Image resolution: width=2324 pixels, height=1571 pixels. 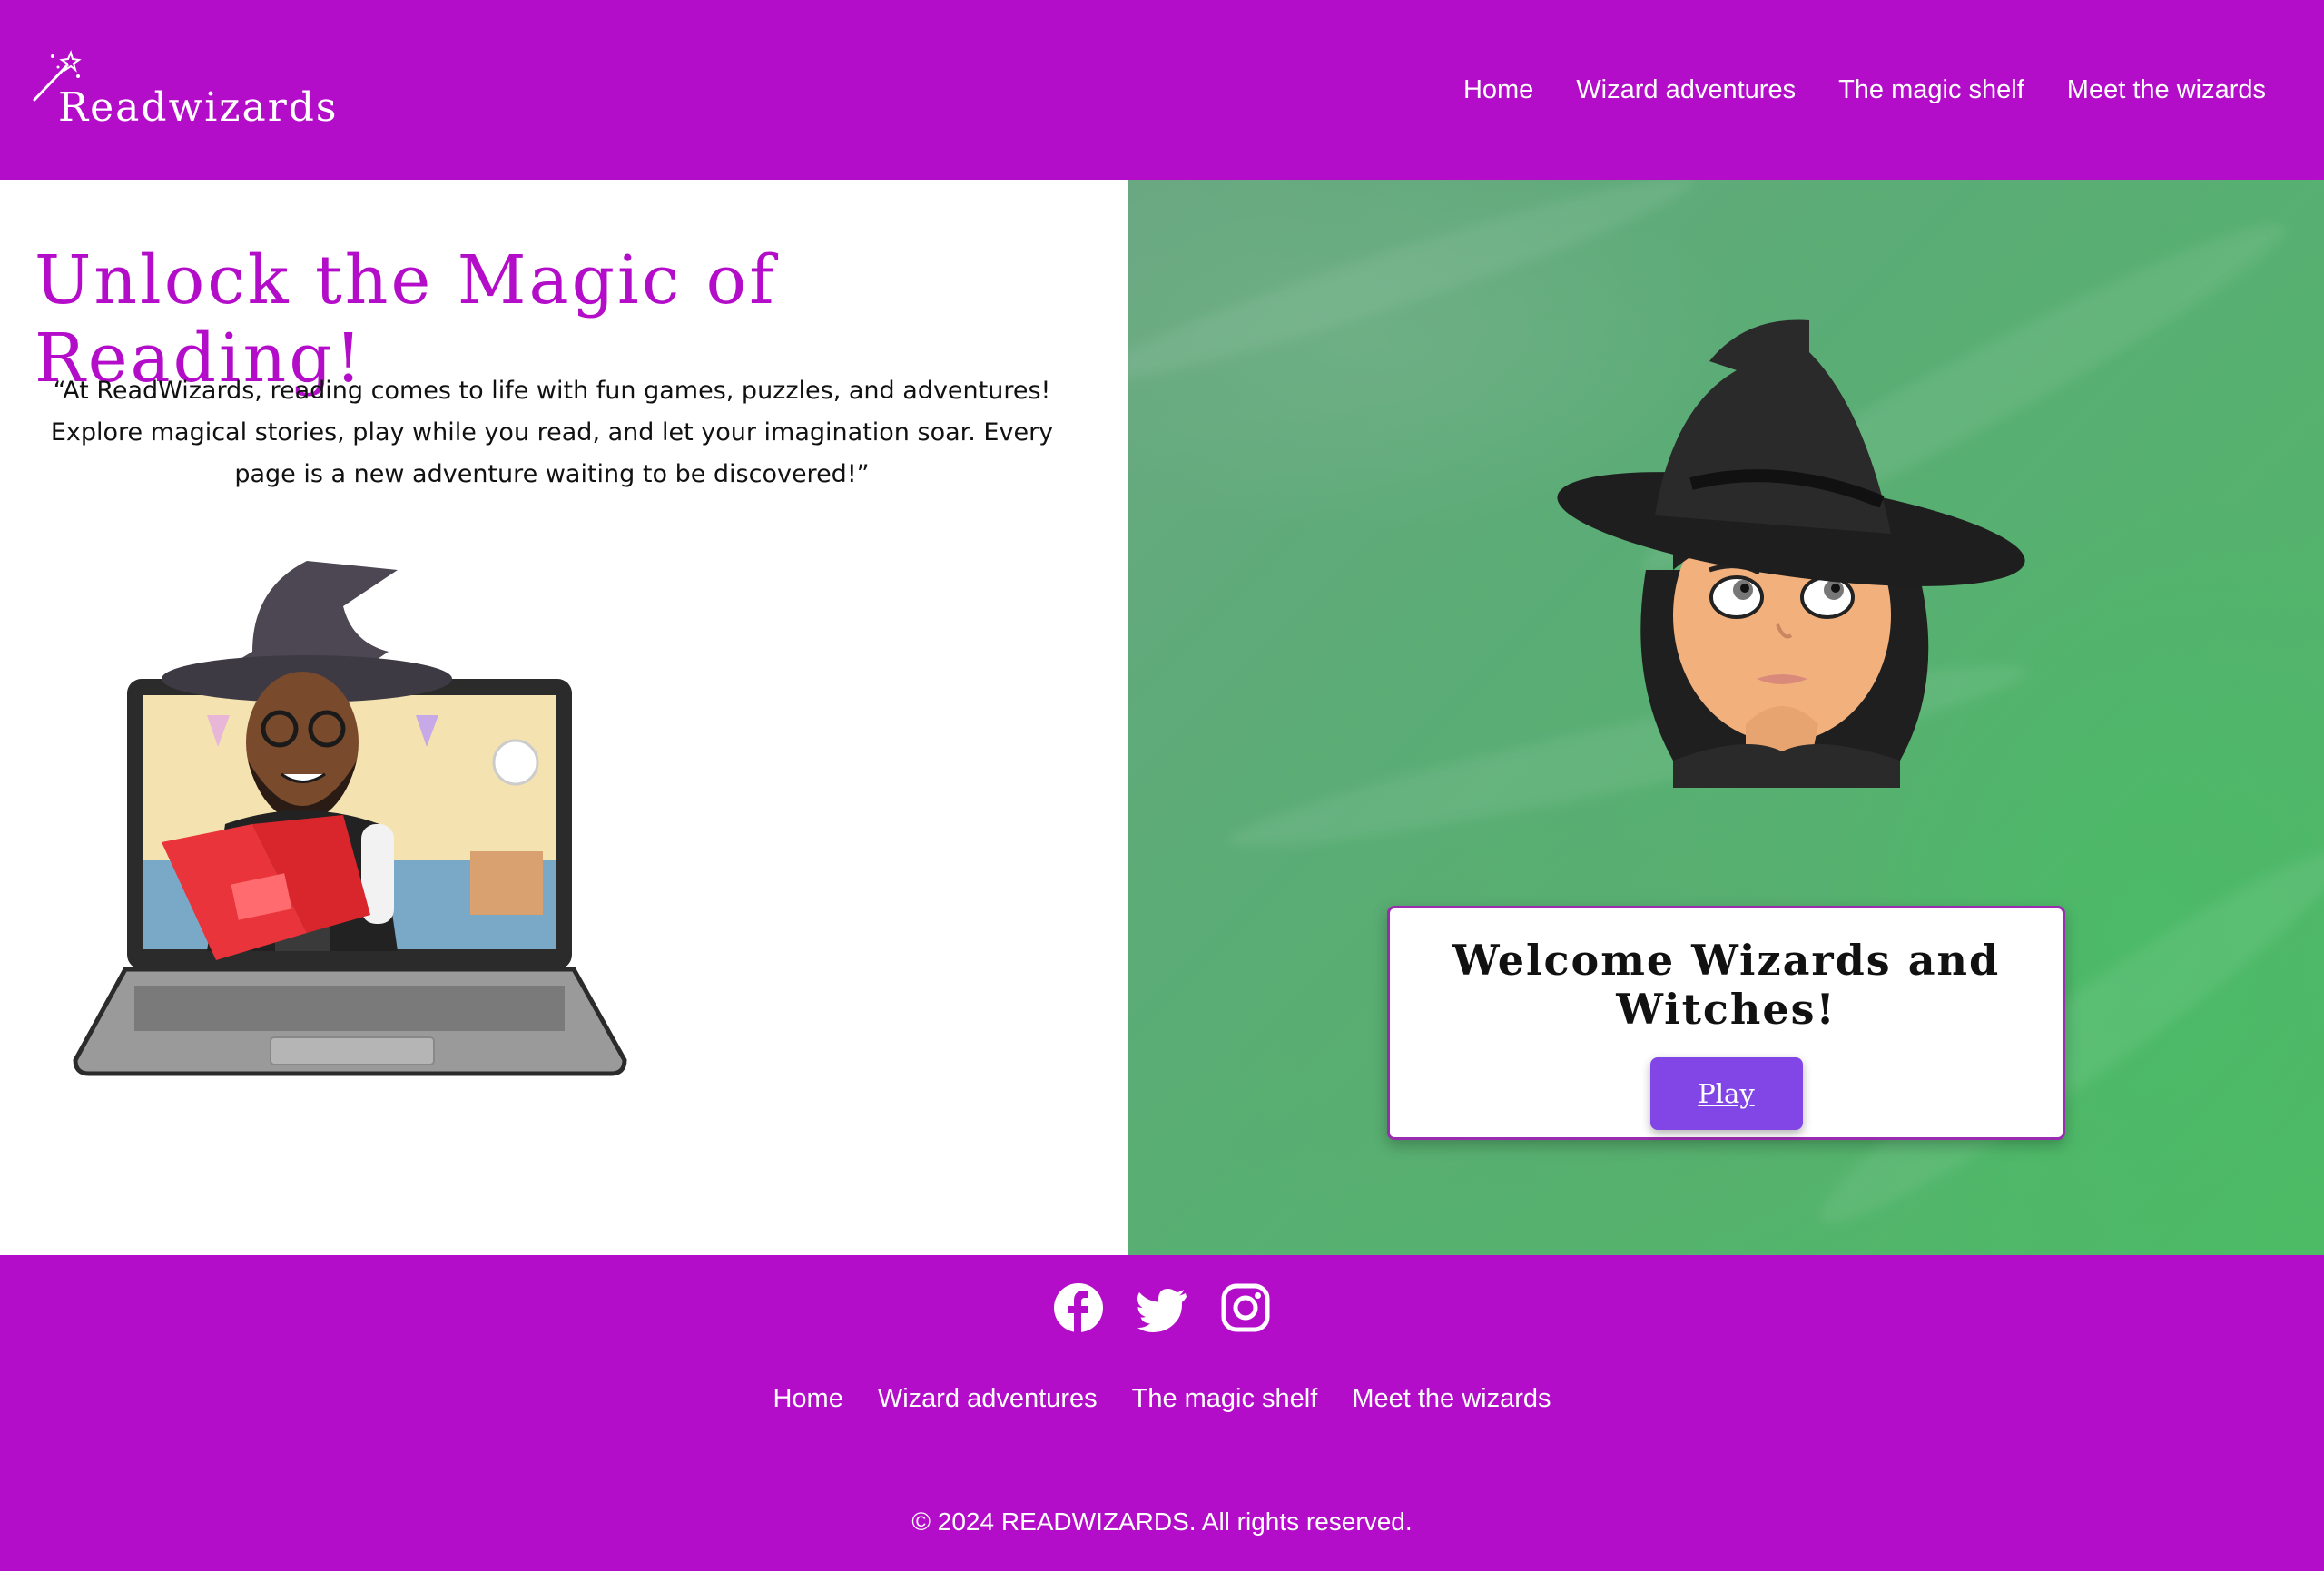 What do you see at coordinates (57, 76) in the screenshot?
I see `magic-wand-icon` at bounding box center [57, 76].